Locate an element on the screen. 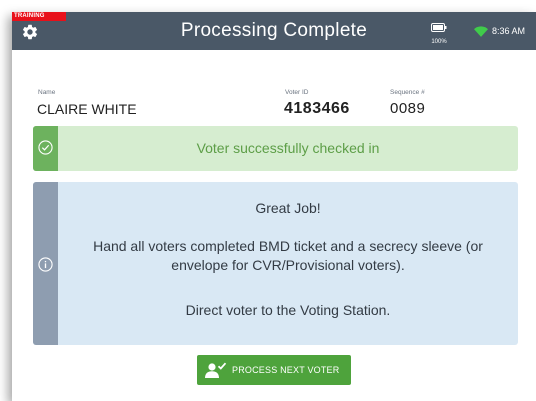  page-title: Processing Complete is located at coordinates (274, 30).